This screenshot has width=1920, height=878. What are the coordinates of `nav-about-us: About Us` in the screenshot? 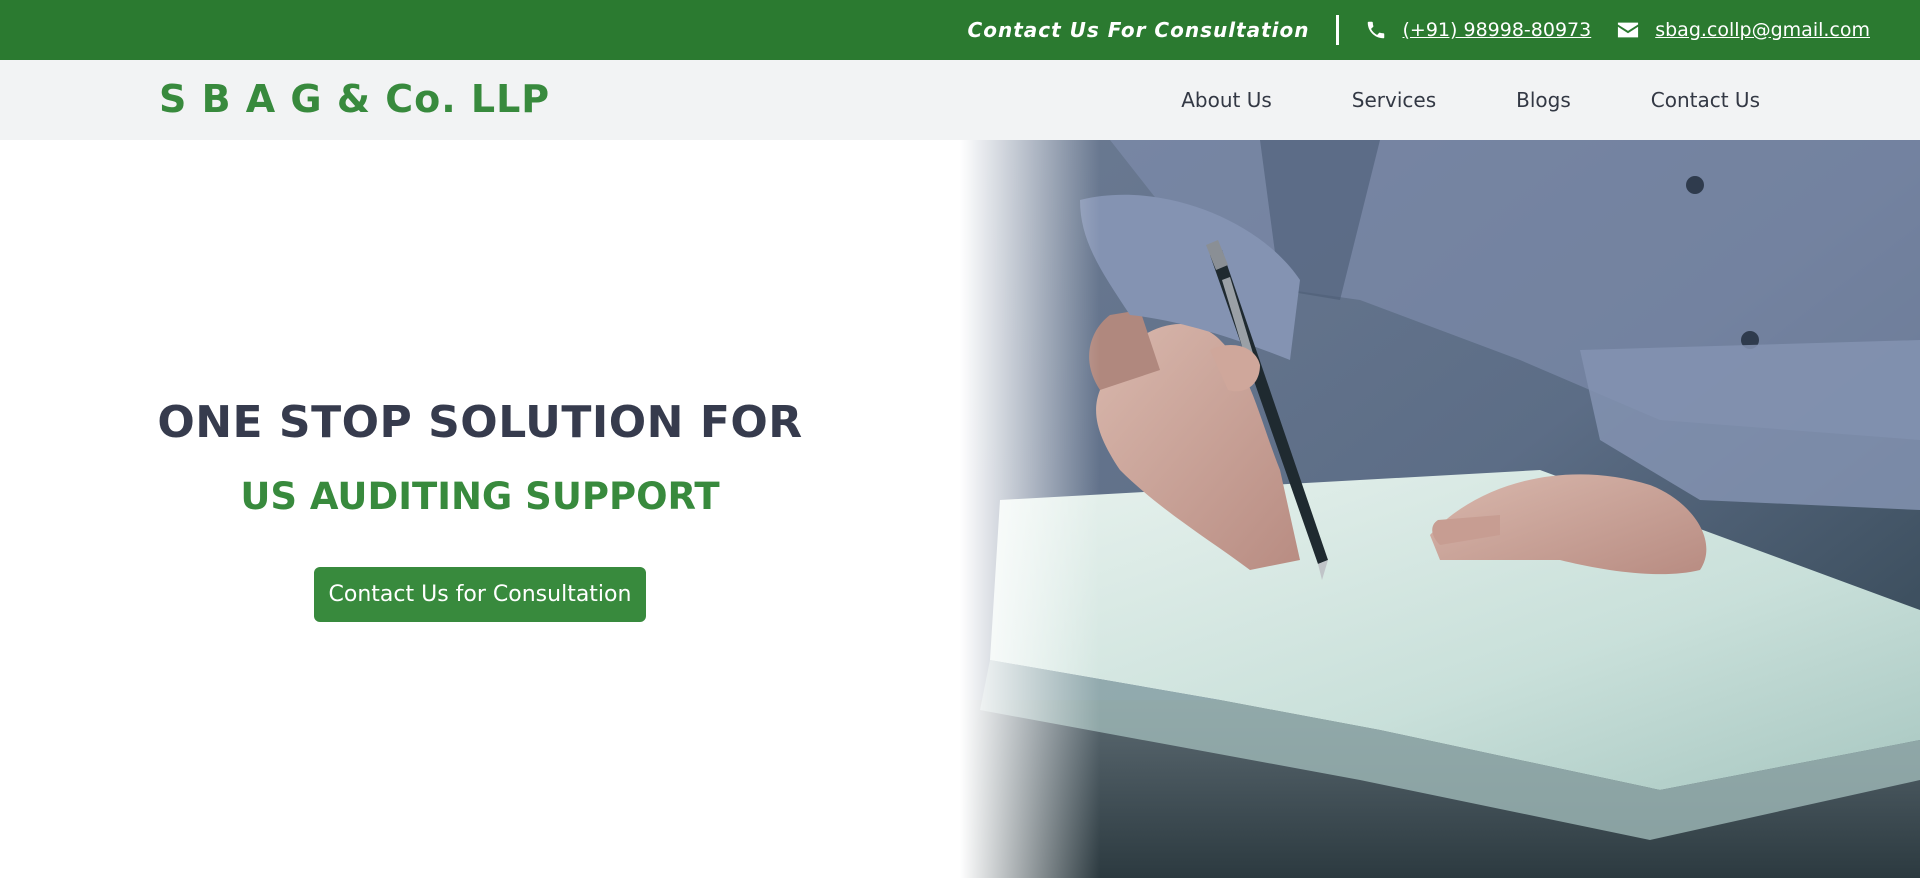 It's located at (1226, 100).